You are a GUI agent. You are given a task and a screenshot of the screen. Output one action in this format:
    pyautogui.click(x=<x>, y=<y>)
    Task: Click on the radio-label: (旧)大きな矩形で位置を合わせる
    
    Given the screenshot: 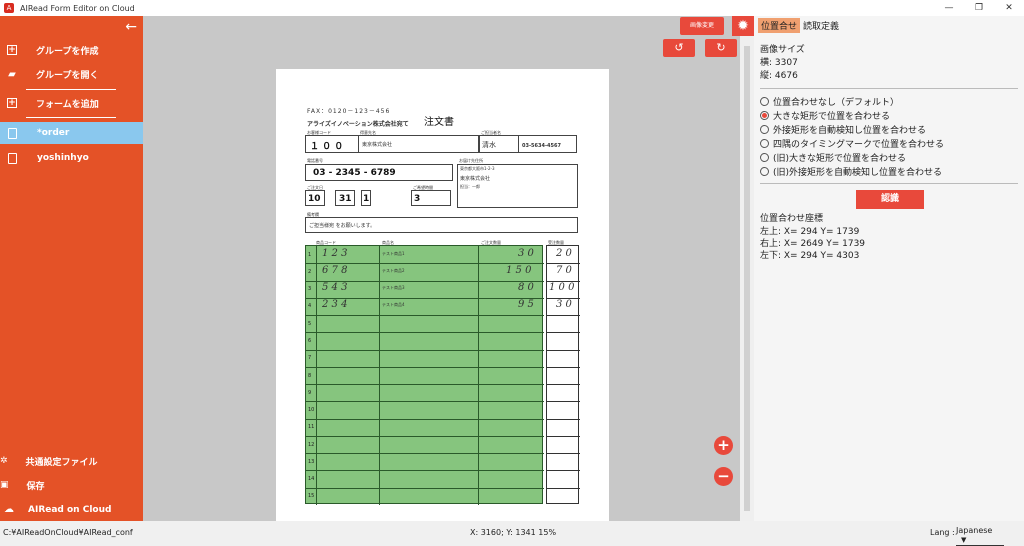 What is the action you would take?
    pyautogui.click(x=840, y=159)
    